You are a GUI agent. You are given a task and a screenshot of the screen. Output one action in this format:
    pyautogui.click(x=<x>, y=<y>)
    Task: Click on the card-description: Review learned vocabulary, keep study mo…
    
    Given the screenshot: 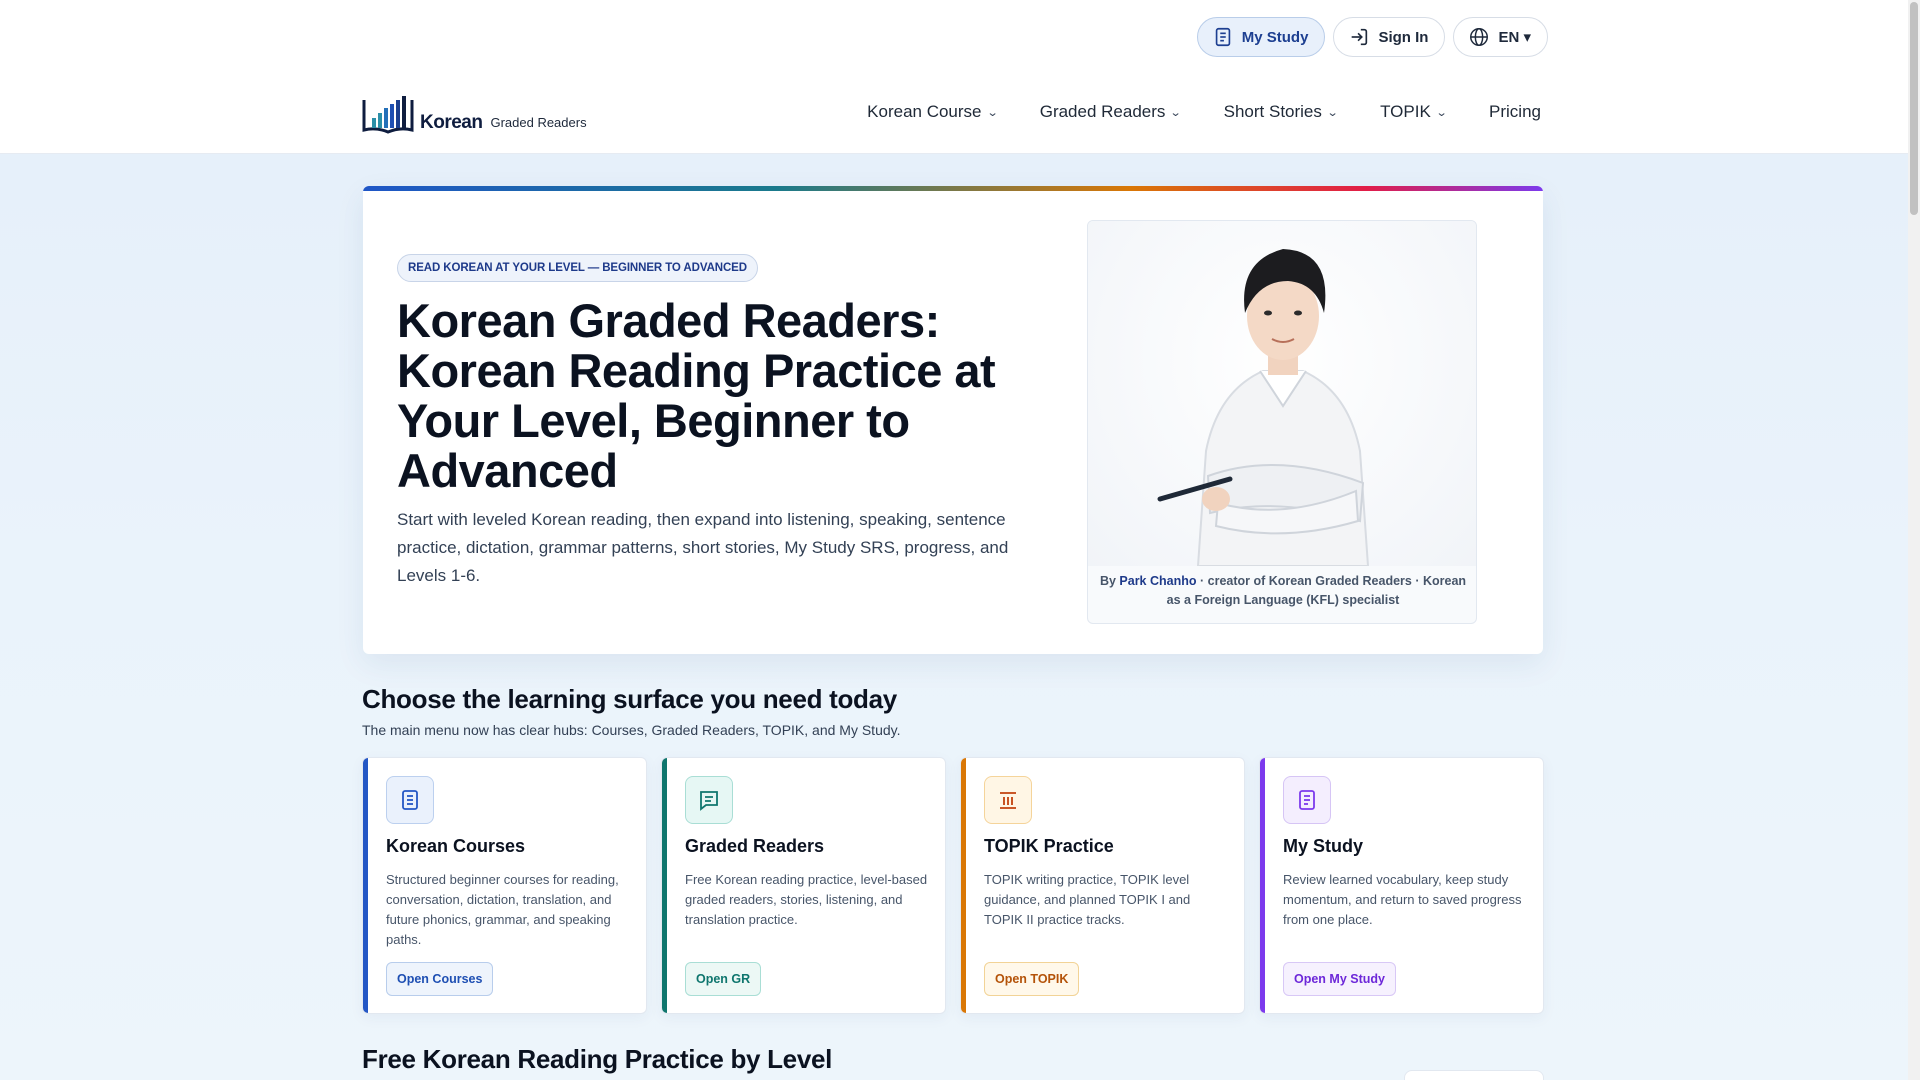 What is the action you would take?
    pyautogui.click(x=1402, y=899)
    